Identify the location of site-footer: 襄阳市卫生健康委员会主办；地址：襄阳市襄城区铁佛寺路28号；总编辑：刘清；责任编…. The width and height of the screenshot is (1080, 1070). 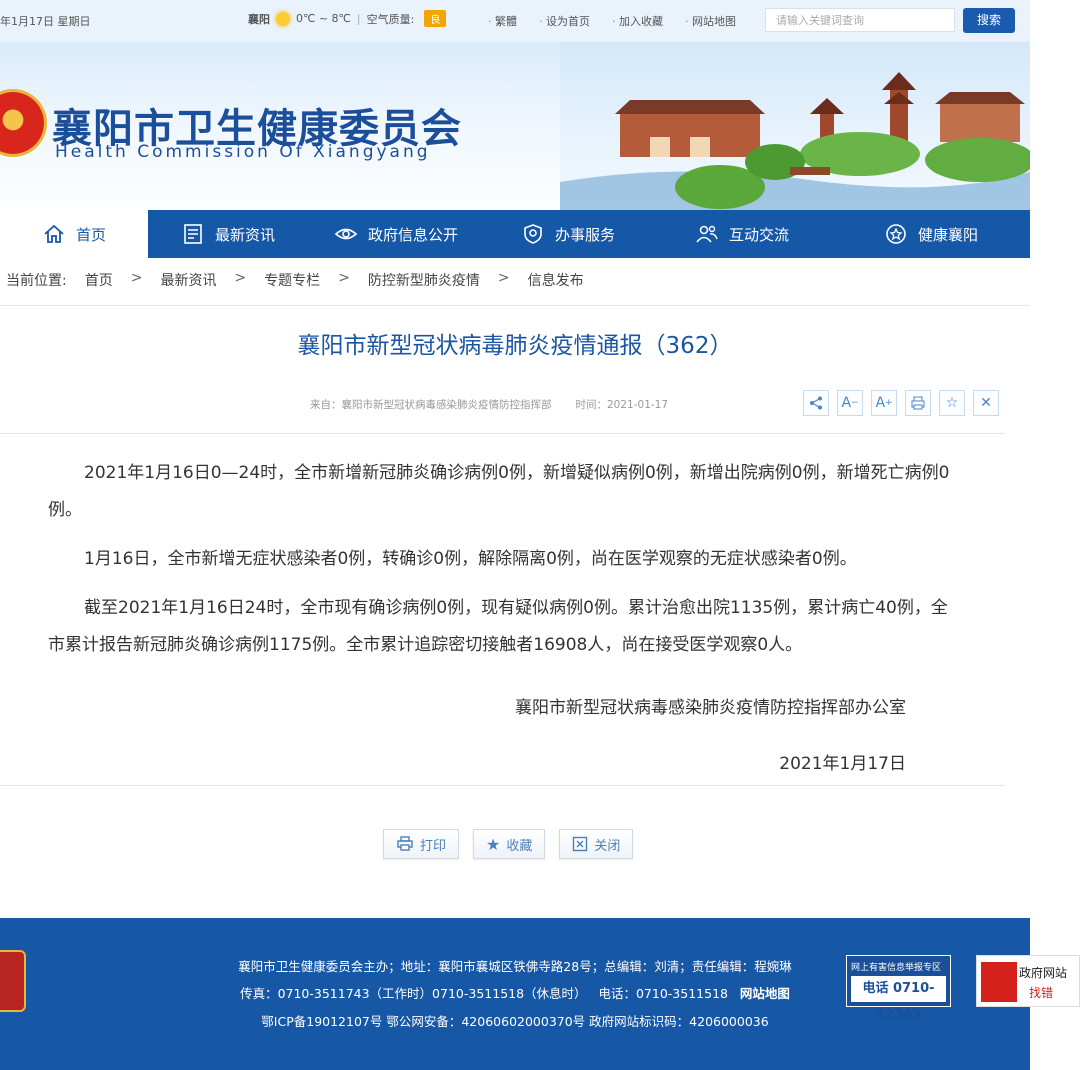
(515, 994).